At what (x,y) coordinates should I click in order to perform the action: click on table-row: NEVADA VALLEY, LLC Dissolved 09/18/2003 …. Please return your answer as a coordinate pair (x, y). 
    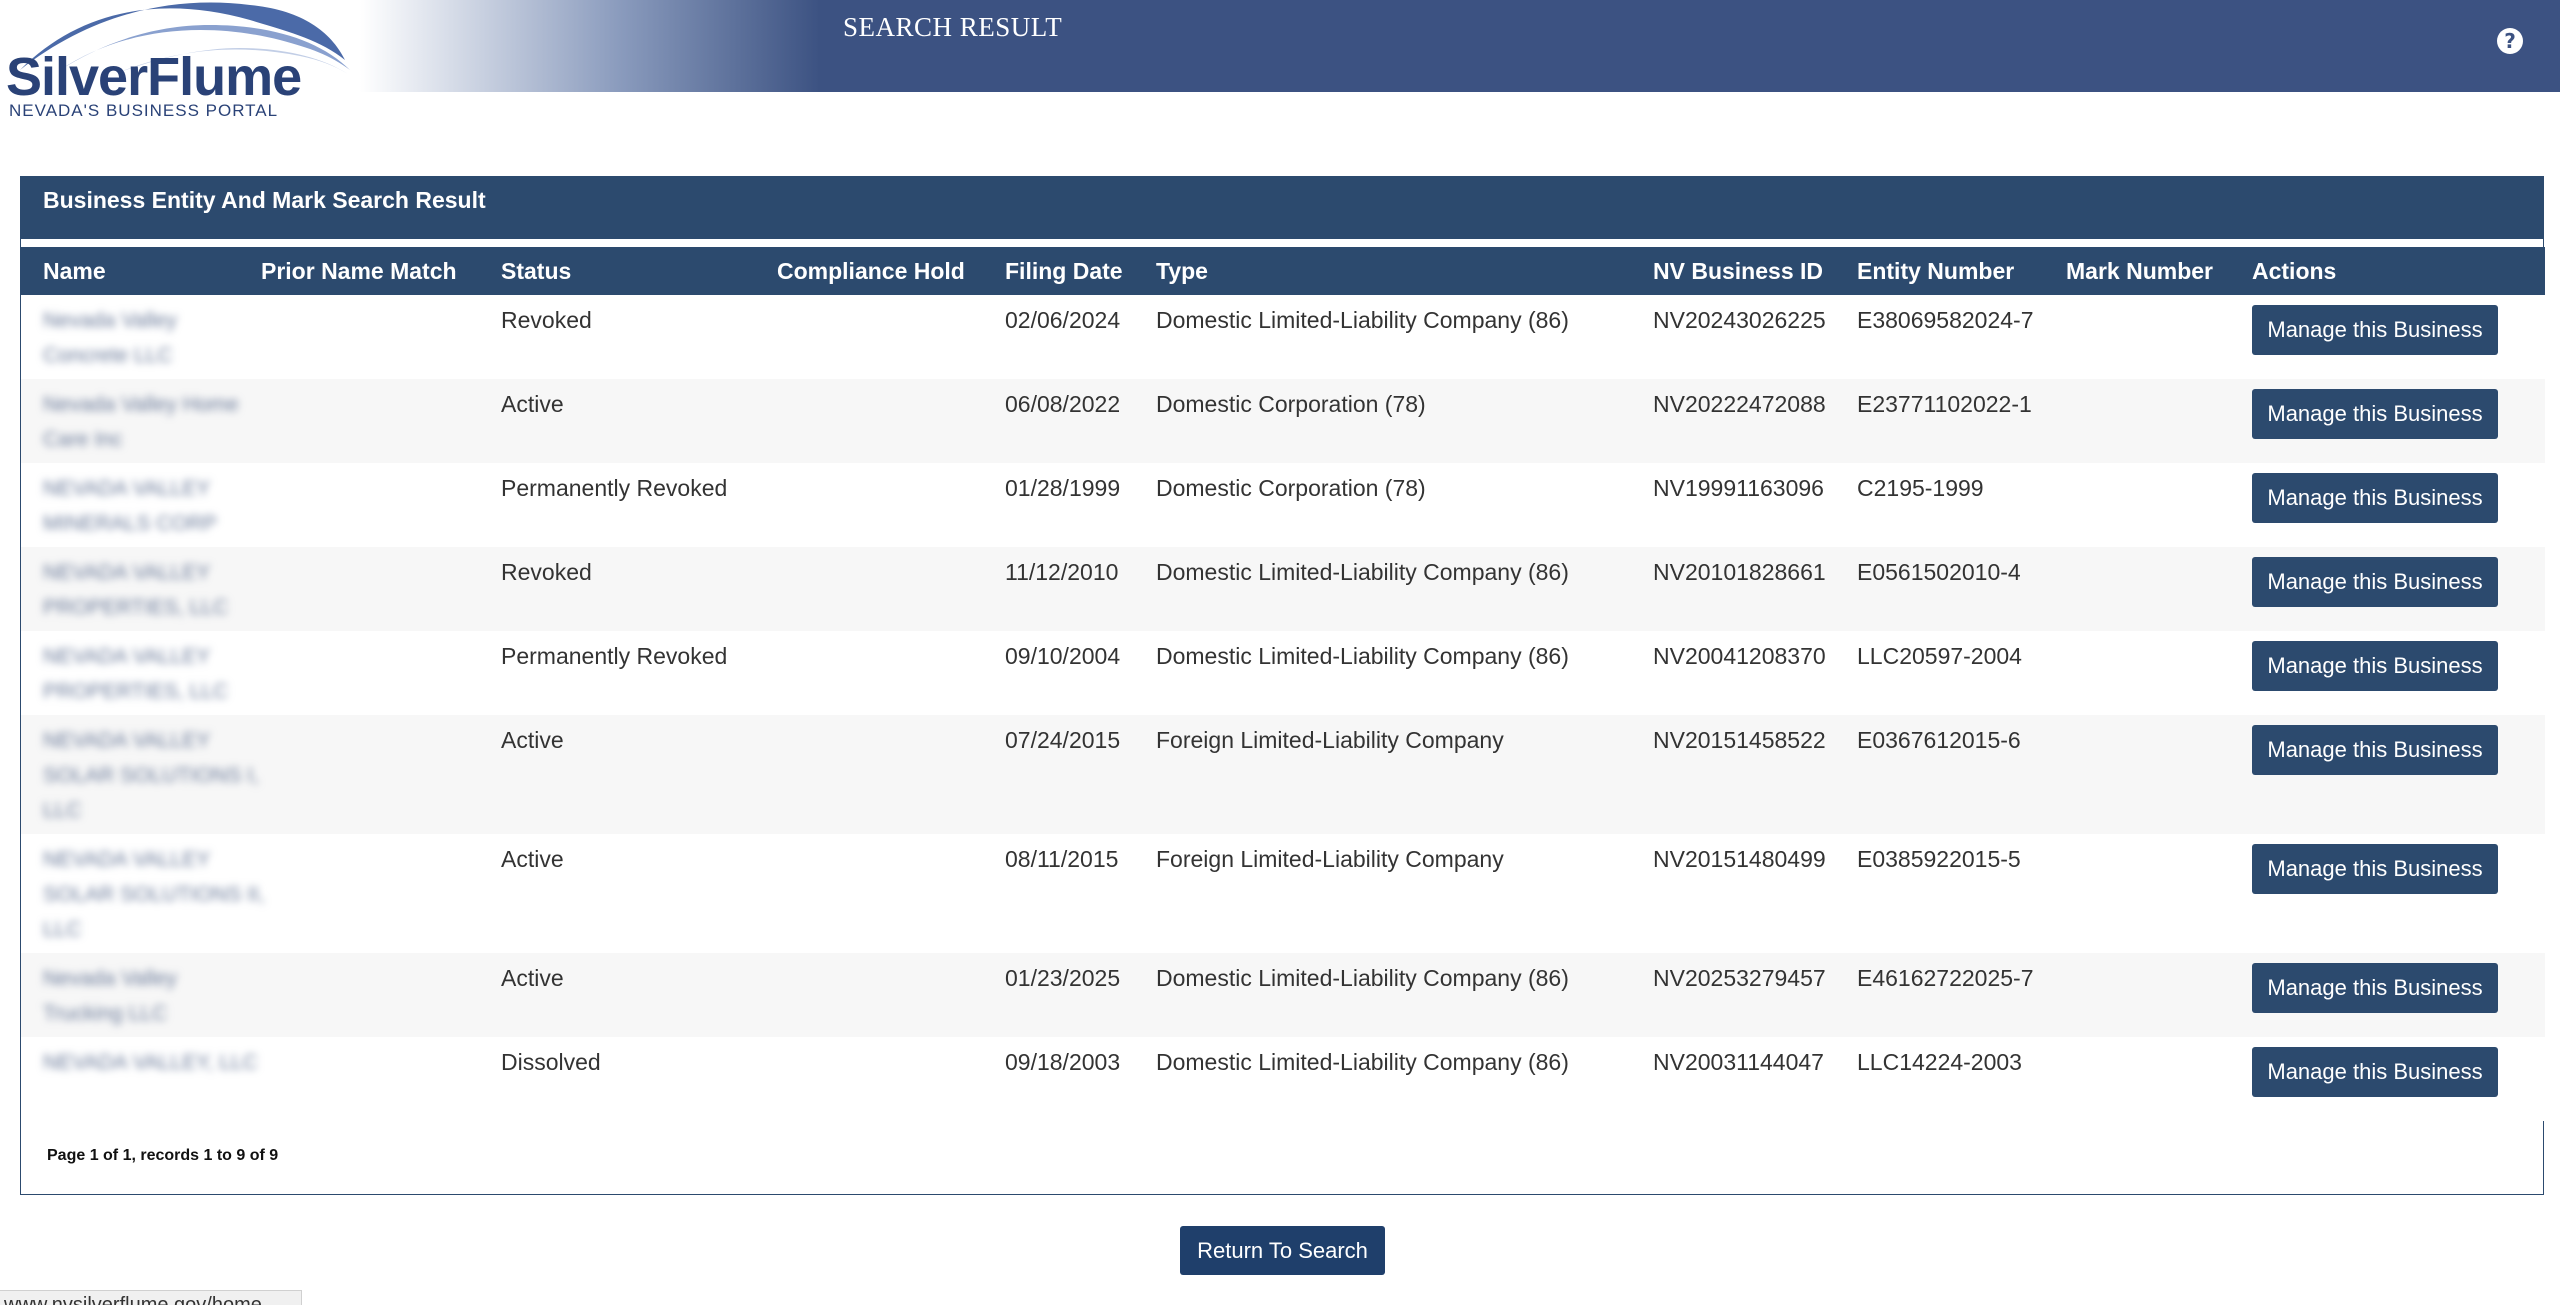
    Looking at the image, I should click on (1283, 1079).